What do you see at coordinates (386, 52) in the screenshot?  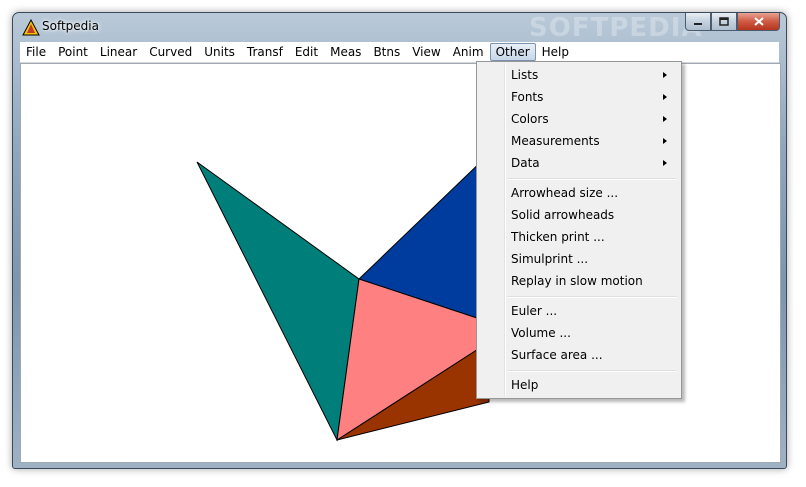 I see `menu-btns: Btns` at bounding box center [386, 52].